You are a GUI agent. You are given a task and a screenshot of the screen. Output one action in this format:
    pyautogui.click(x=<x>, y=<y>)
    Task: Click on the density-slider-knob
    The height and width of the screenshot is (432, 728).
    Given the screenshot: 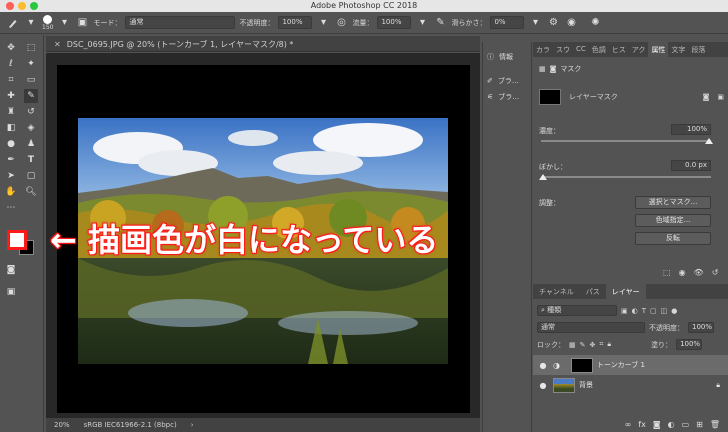 What is the action you would take?
    pyautogui.click(x=709, y=141)
    